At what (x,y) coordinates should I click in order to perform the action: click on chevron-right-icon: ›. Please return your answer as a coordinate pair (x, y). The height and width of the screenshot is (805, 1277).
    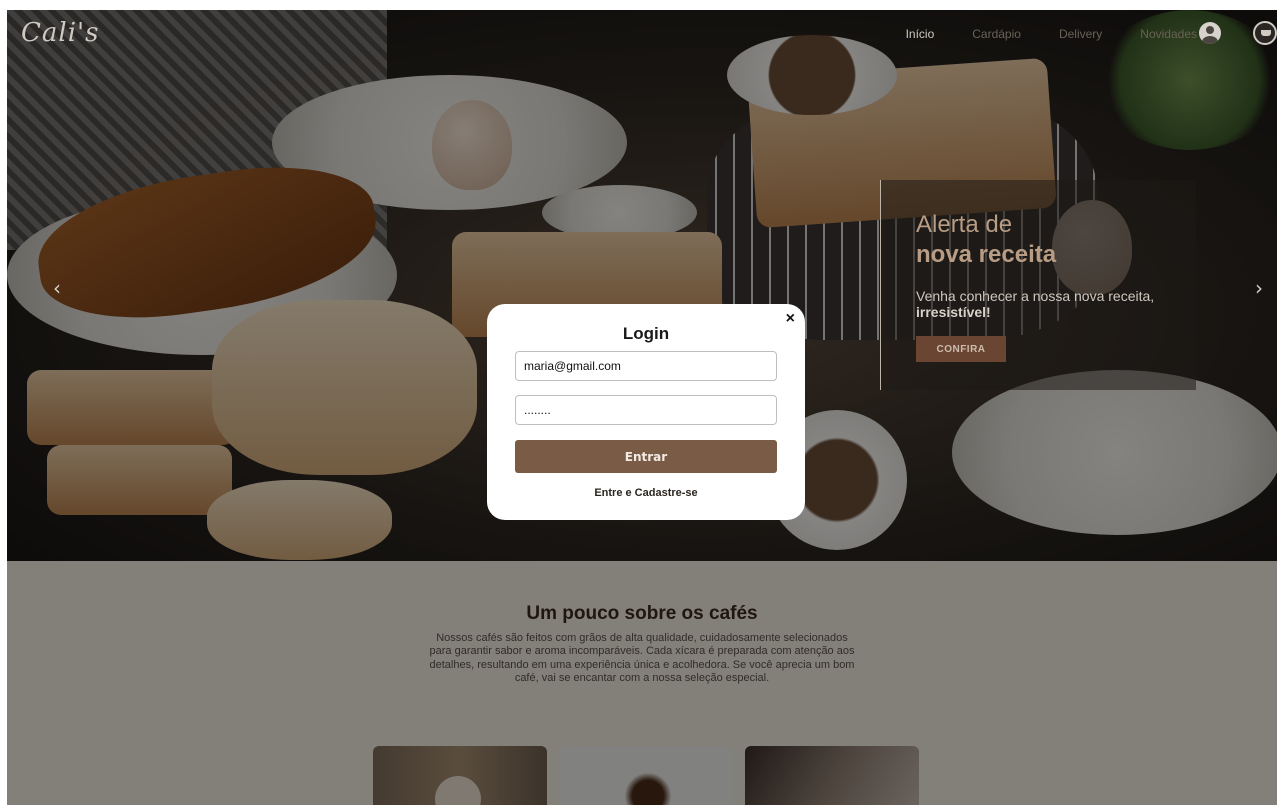
    Looking at the image, I should click on (1259, 288).